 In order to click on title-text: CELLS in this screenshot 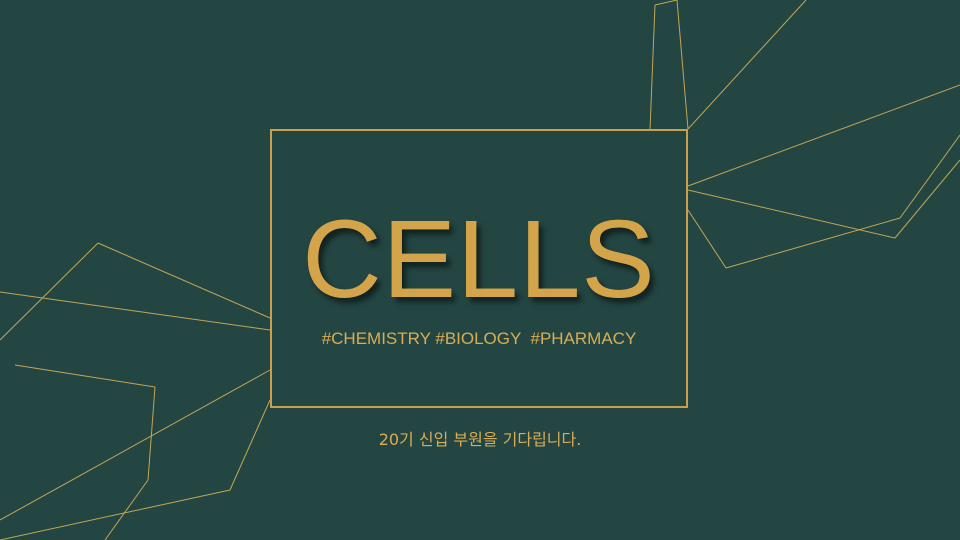, I will do `click(479, 260)`.